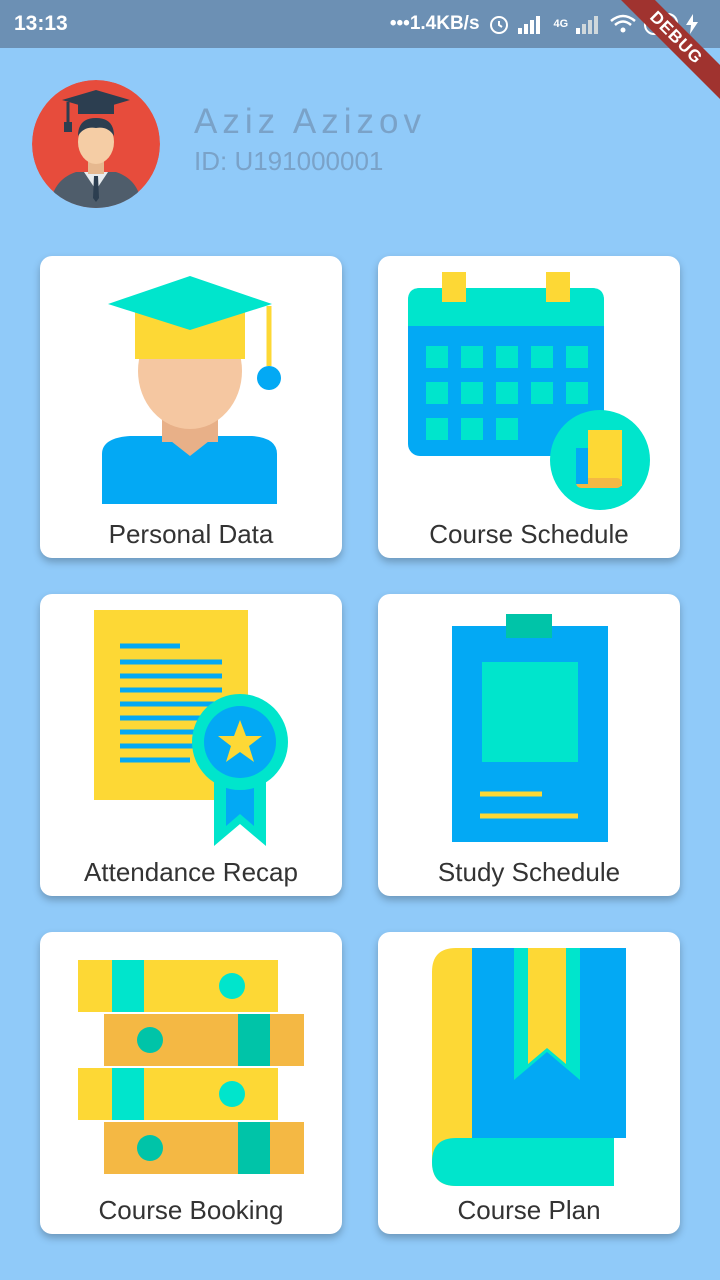  I want to click on net-speed: •••1.4KB/s, so click(434, 23).